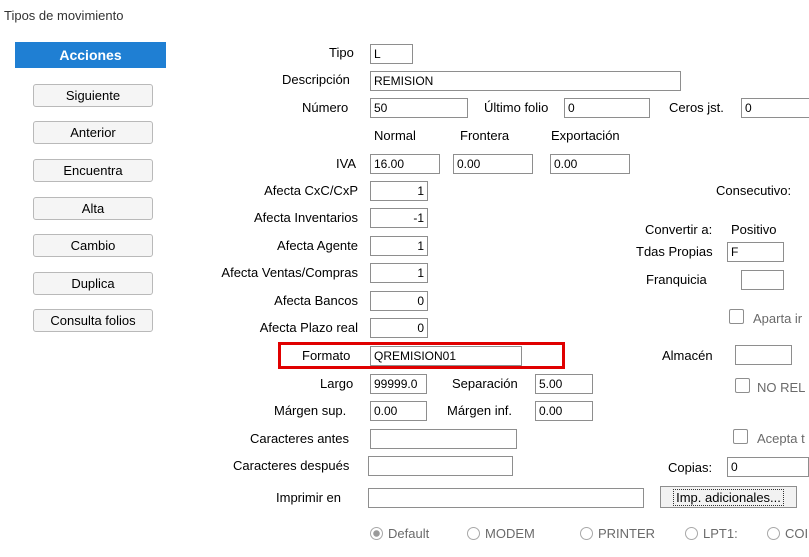 The width and height of the screenshot is (809, 557). I want to click on no-rel-checkbox, so click(742, 385).